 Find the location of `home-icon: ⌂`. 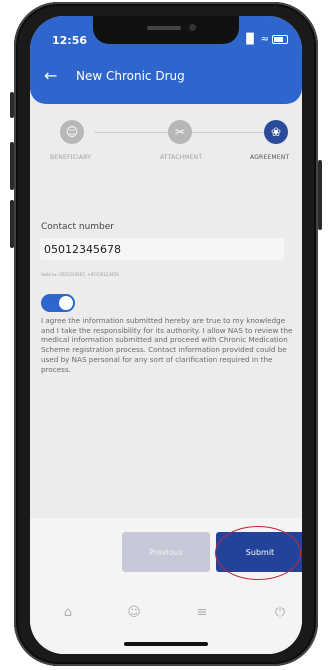

home-icon: ⌂ is located at coordinates (68, 612).